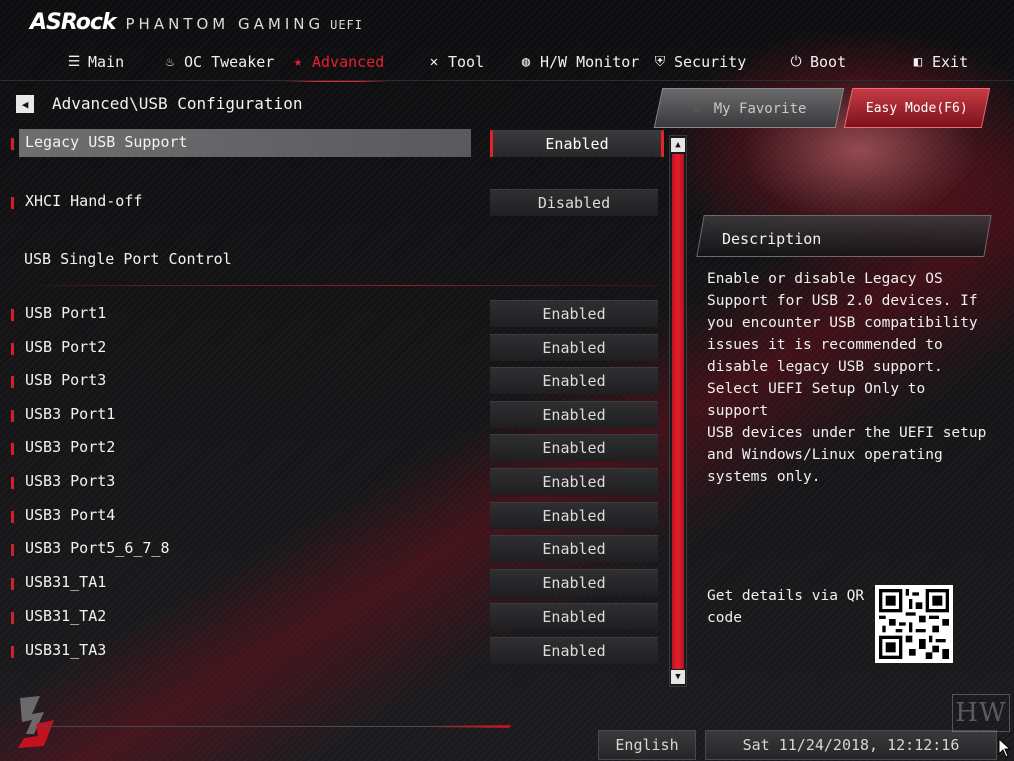 The image size is (1014, 761). Describe the element at coordinates (574, 481) in the screenshot. I see `usb3-port3-value: Enabled` at that location.